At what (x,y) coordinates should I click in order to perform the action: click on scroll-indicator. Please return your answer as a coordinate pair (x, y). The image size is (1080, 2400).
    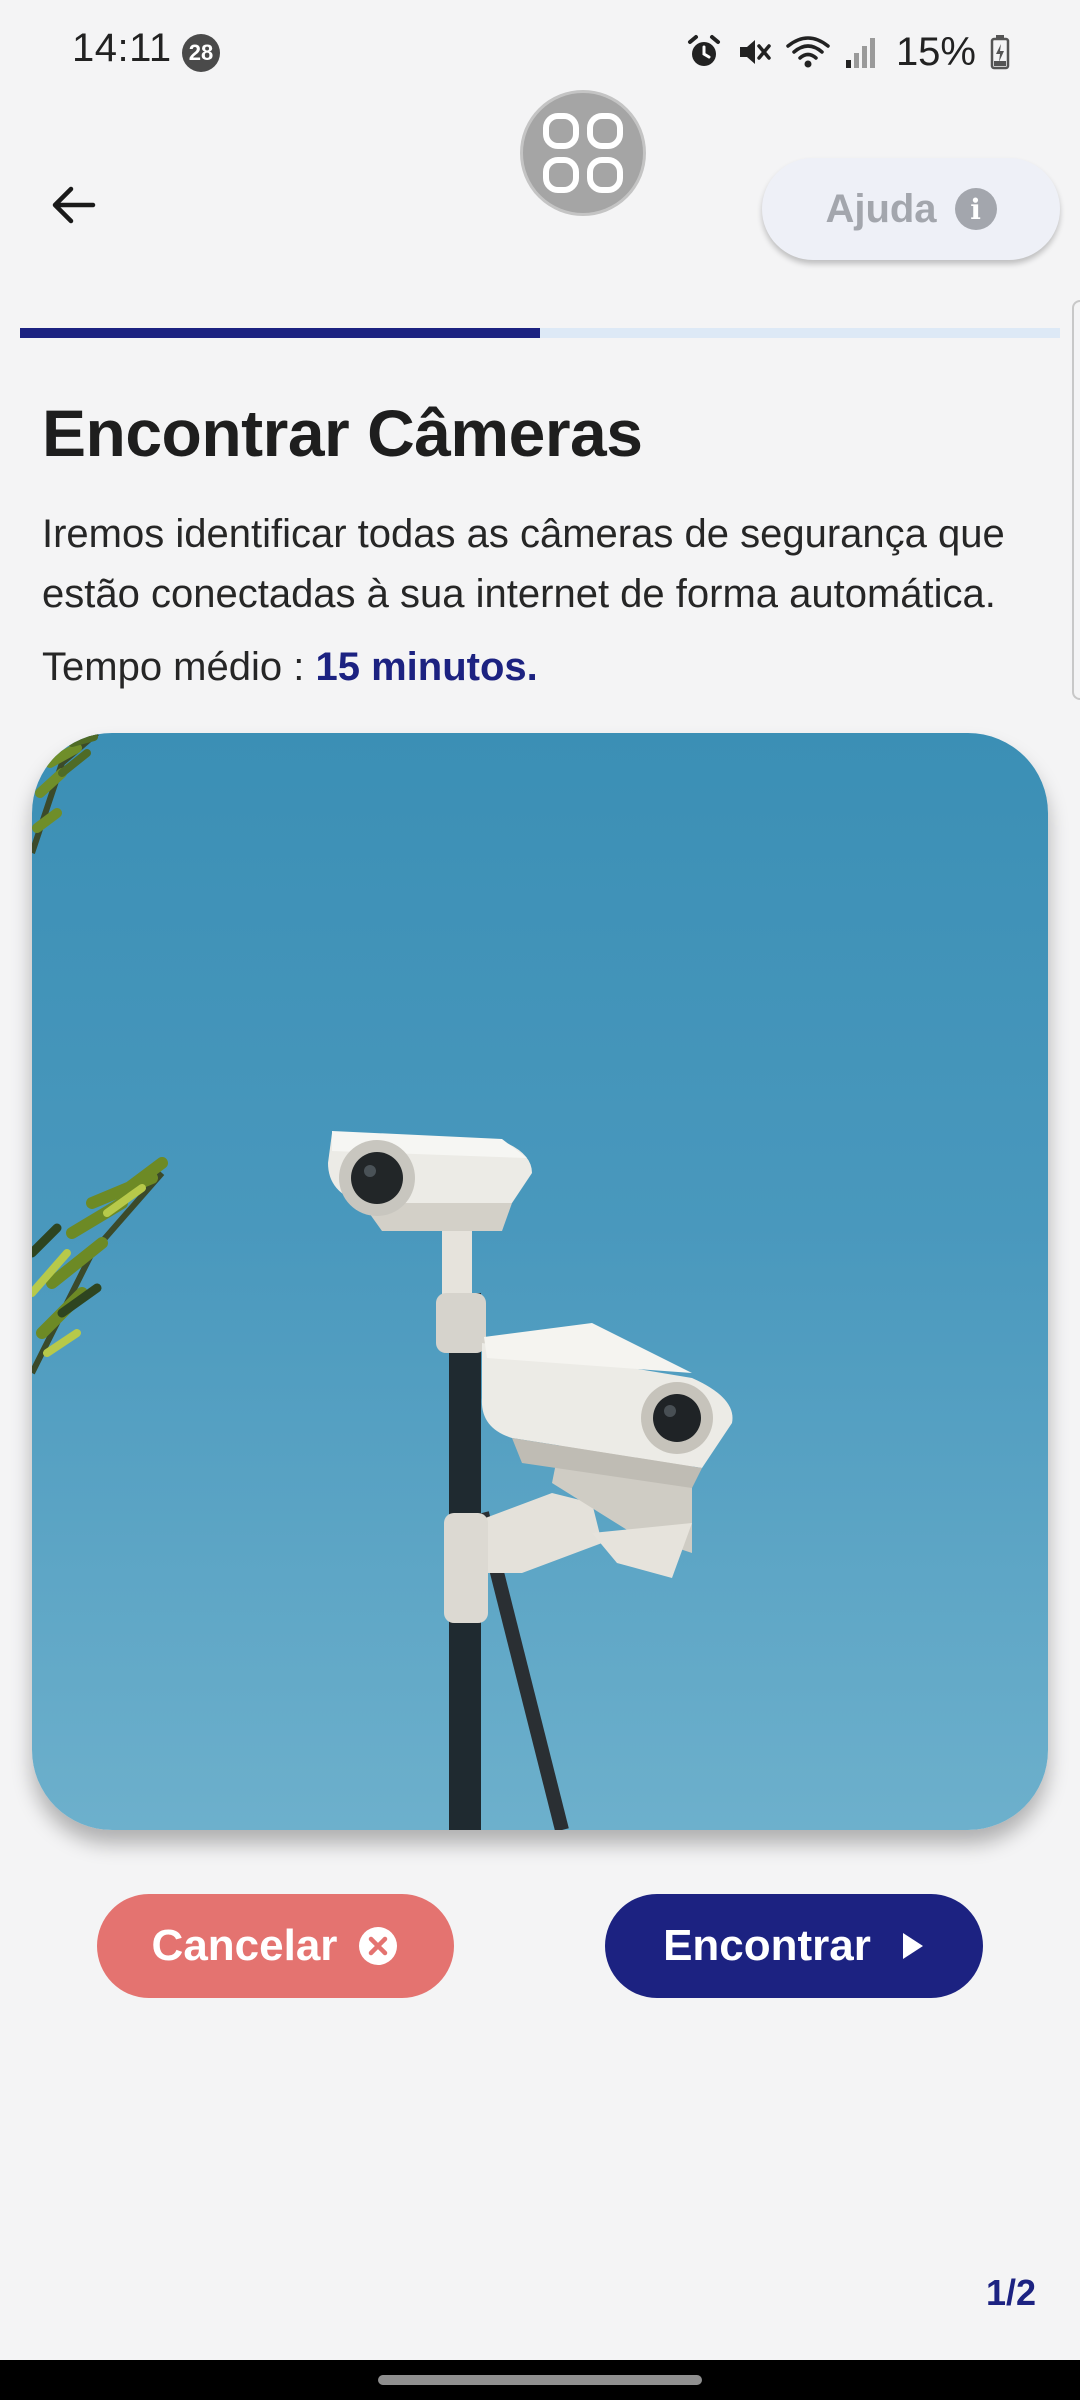
    Looking at the image, I should click on (1076, 500).